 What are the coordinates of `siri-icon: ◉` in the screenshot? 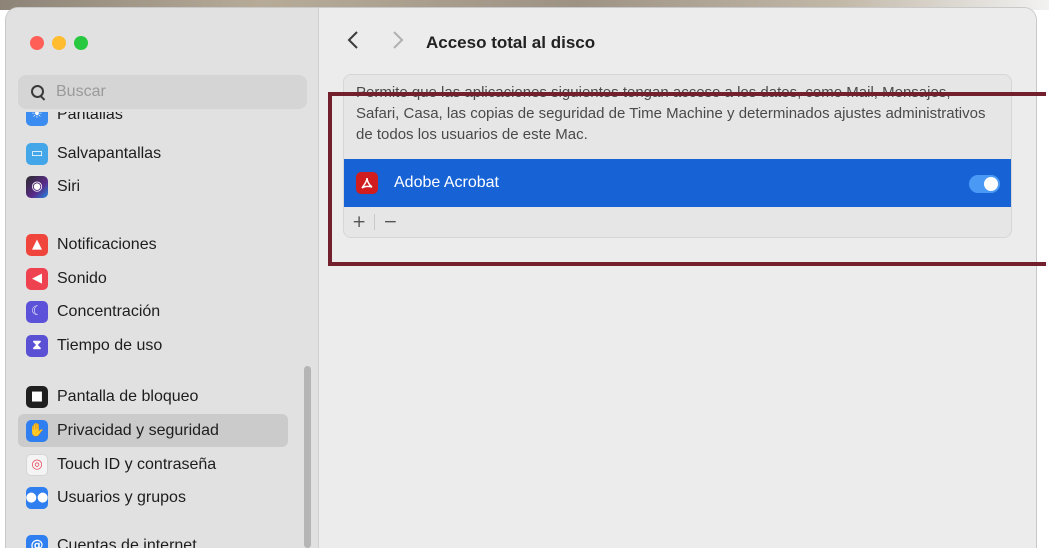 It's located at (37, 187).